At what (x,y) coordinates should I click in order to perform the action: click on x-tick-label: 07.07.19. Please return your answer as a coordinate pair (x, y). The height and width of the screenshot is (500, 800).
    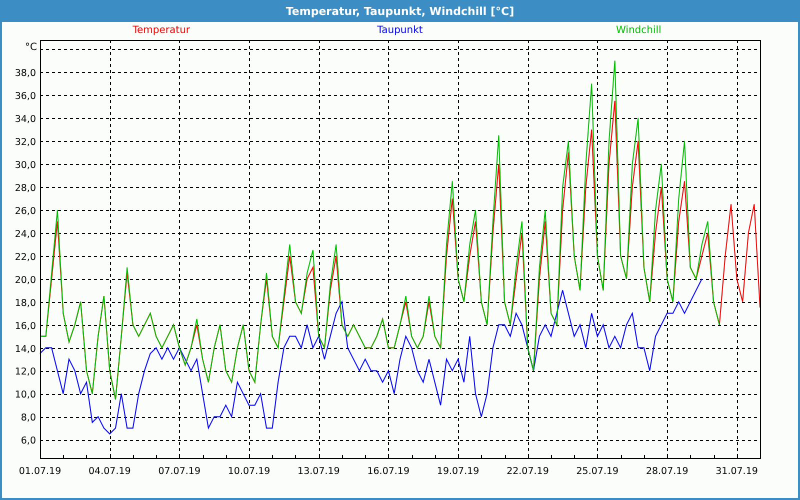
    Looking at the image, I should click on (179, 471).